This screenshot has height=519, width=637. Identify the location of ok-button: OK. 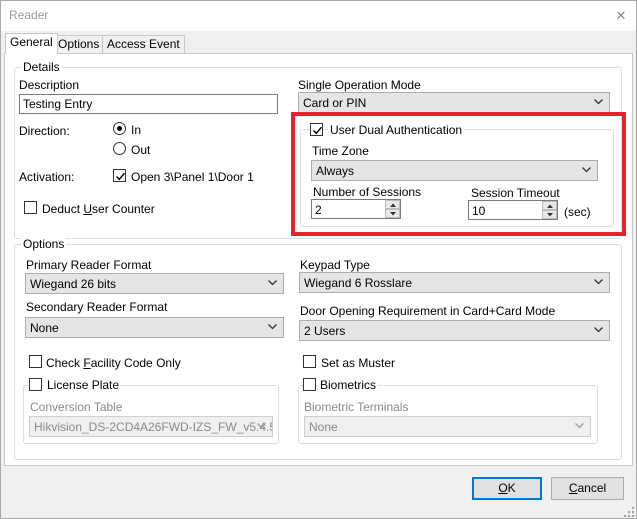
(507, 488).